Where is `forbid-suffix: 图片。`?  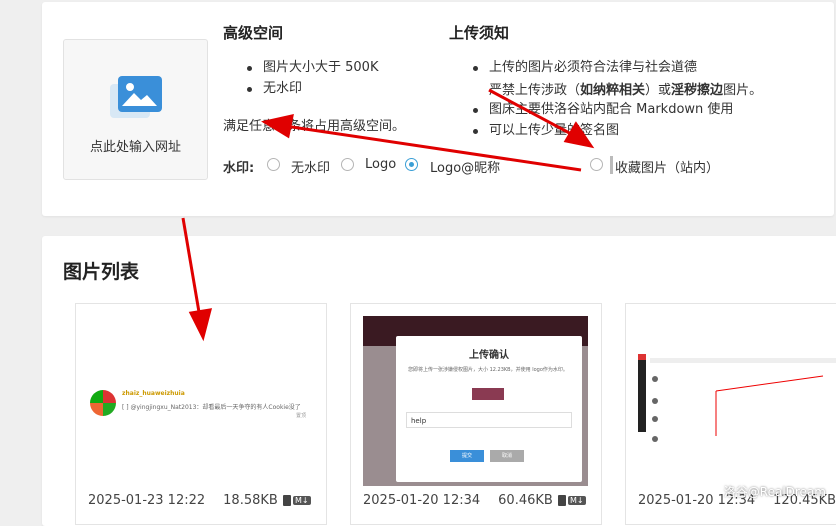 forbid-suffix: 图片。 is located at coordinates (743, 90).